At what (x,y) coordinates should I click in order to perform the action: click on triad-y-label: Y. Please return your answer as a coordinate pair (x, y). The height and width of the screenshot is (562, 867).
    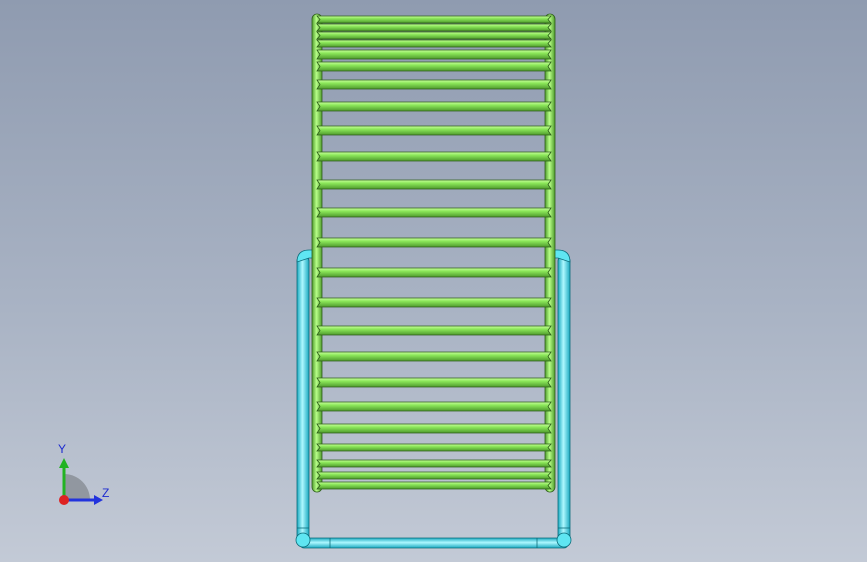
    Looking at the image, I should click on (62, 449).